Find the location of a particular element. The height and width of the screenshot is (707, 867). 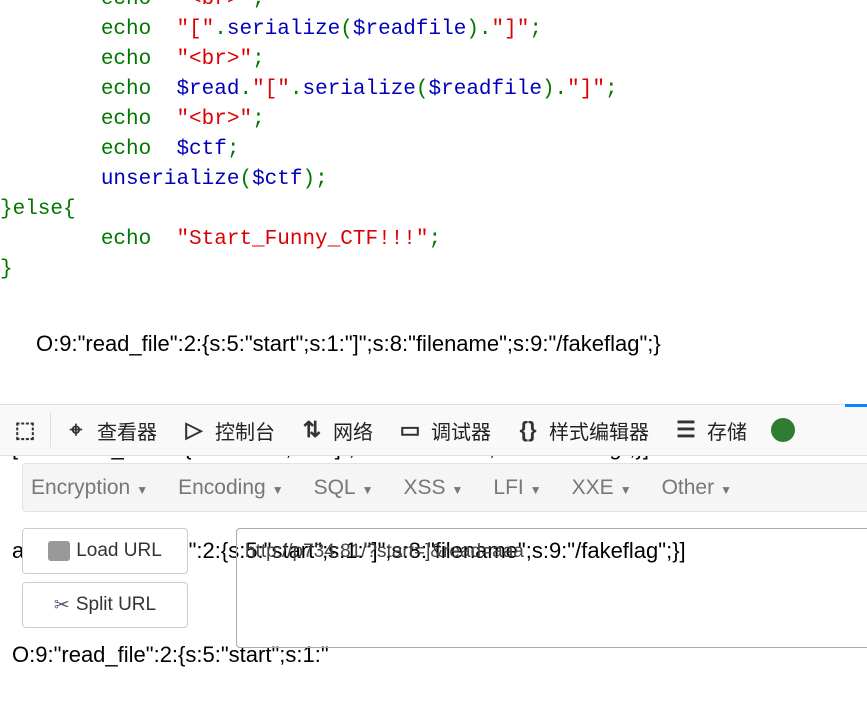

storage-icon: ☰ is located at coordinates (686, 429).